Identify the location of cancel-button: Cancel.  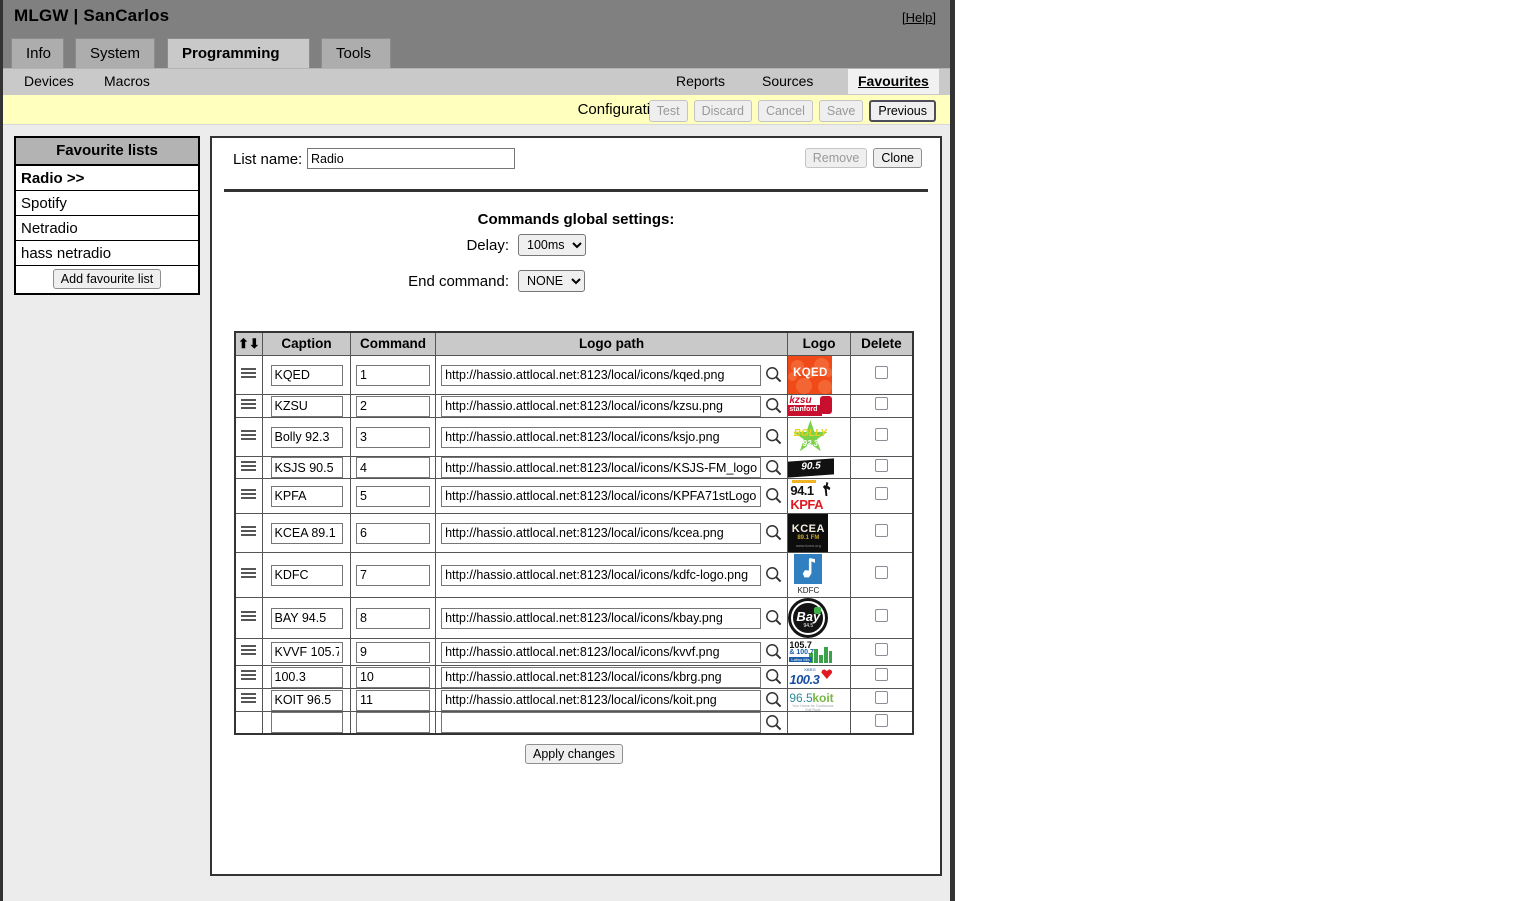
(785, 111).